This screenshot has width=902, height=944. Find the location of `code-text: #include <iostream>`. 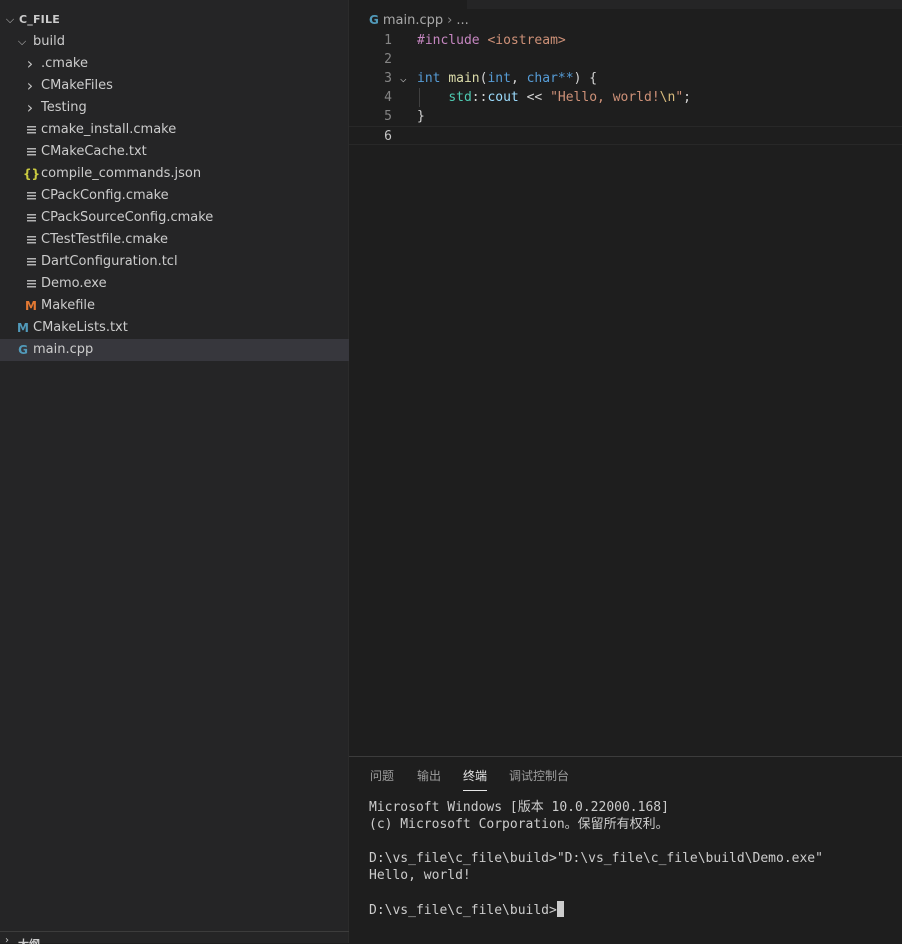

code-text: #include <iostream> is located at coordinates (491, 40).